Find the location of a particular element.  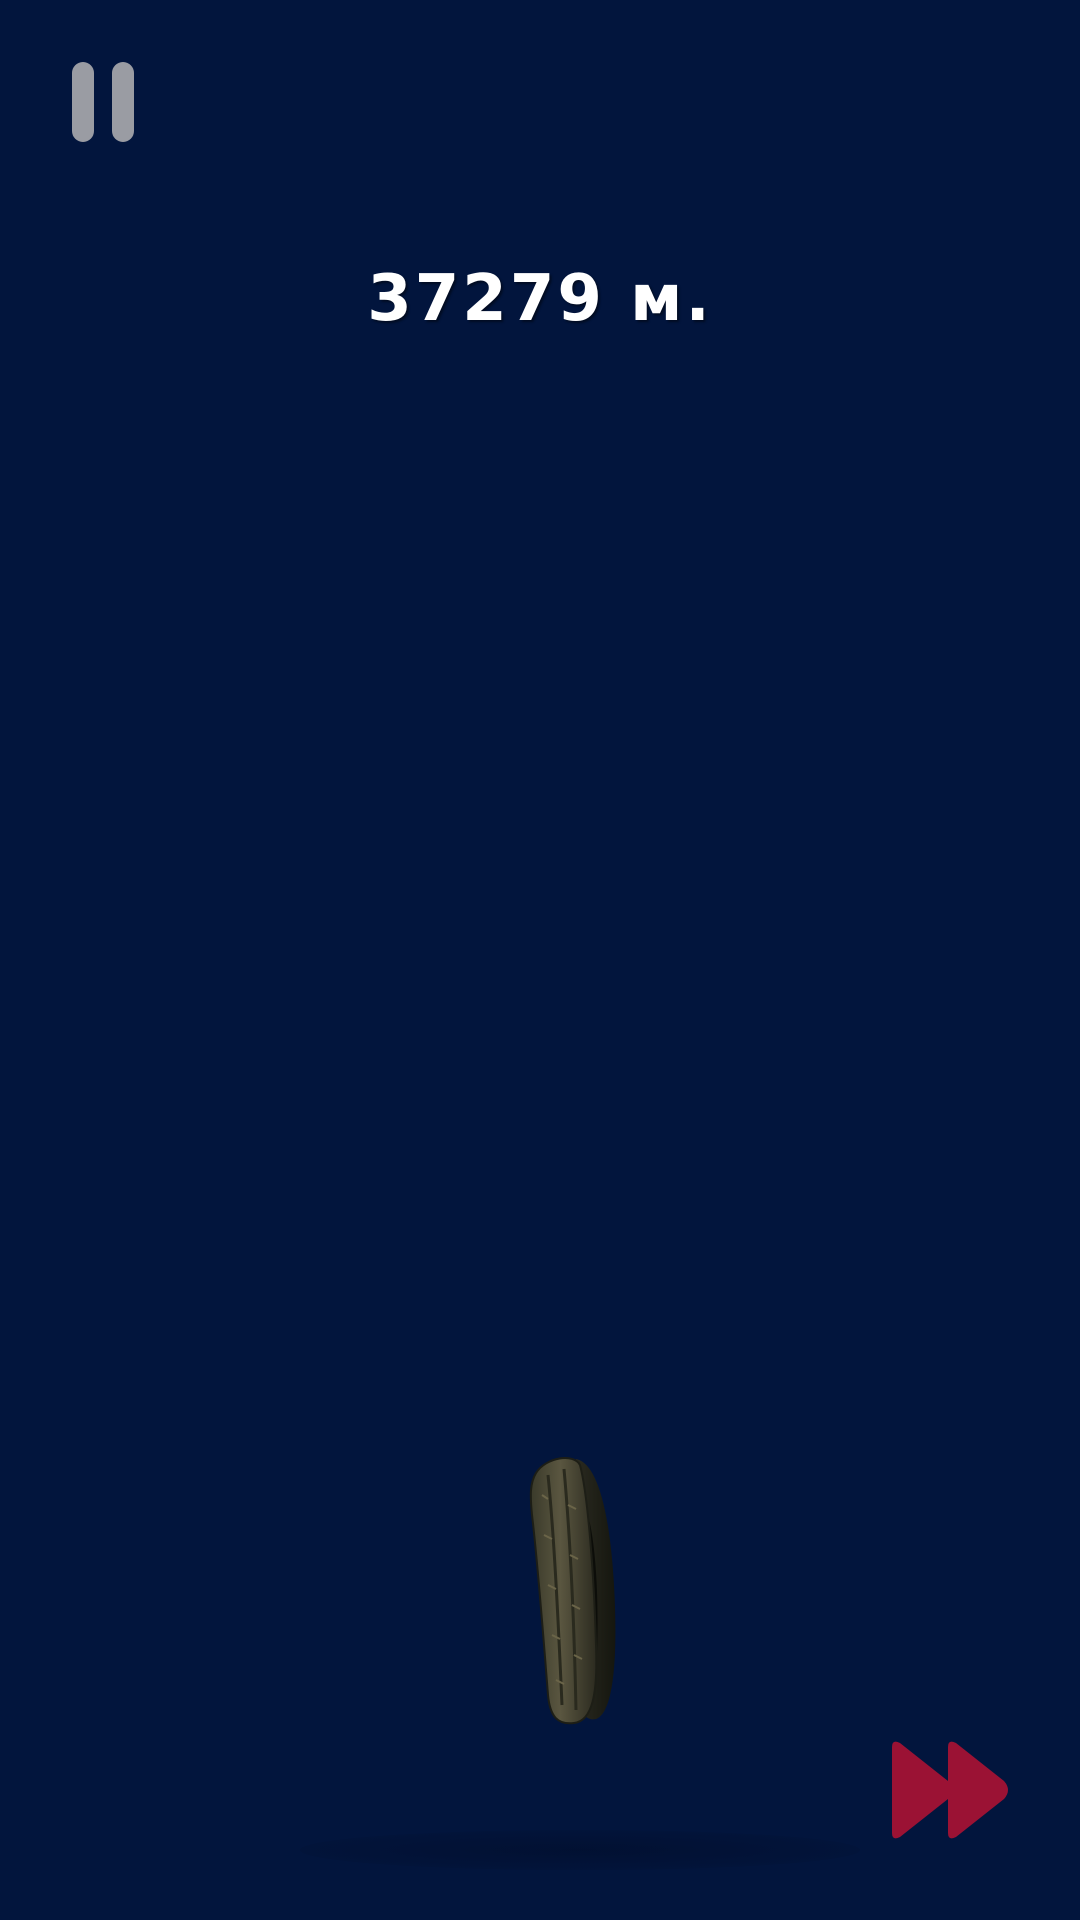

pause-bar-left is located at coordinates (83, 102).